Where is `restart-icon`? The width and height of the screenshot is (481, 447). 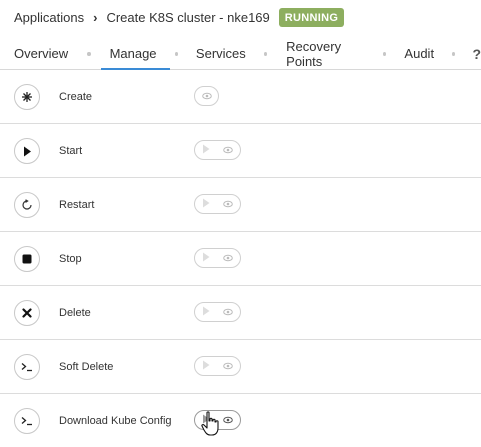 restart-icon is located at coordinates (27, 205).